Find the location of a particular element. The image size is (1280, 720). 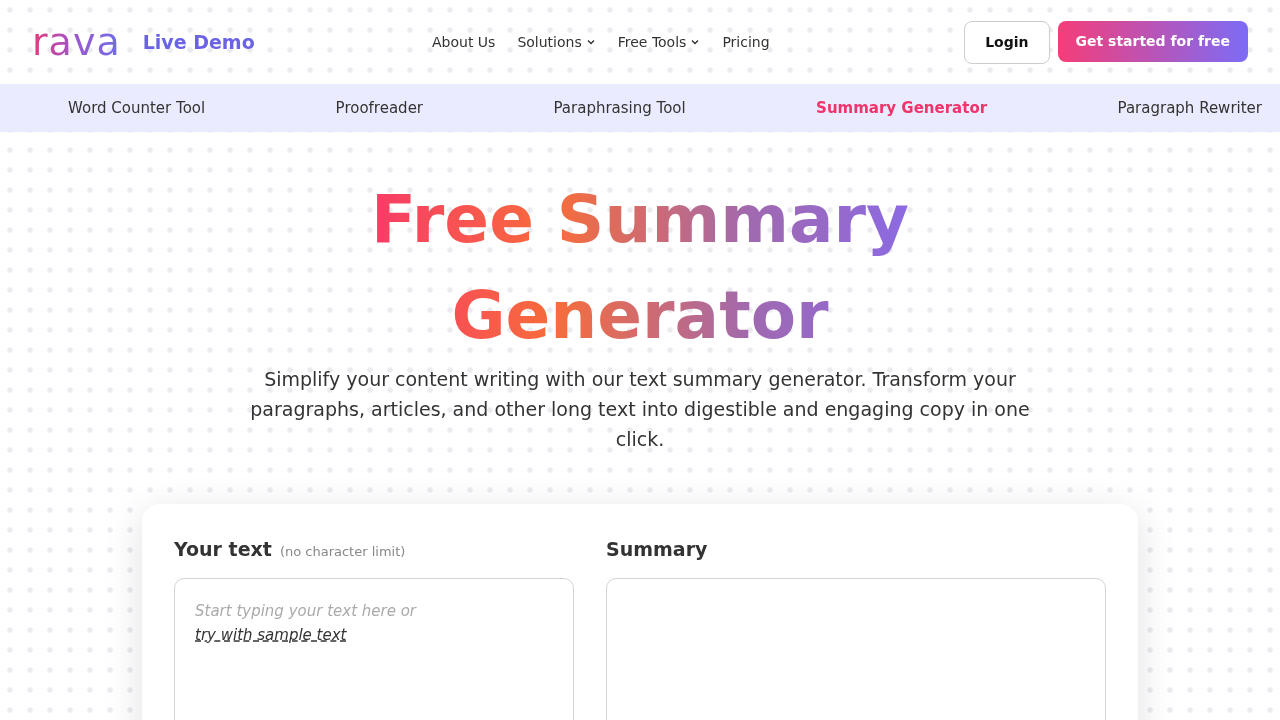

tool-tab: Paragraph Rewriter is located at coordinates (1189, 108).